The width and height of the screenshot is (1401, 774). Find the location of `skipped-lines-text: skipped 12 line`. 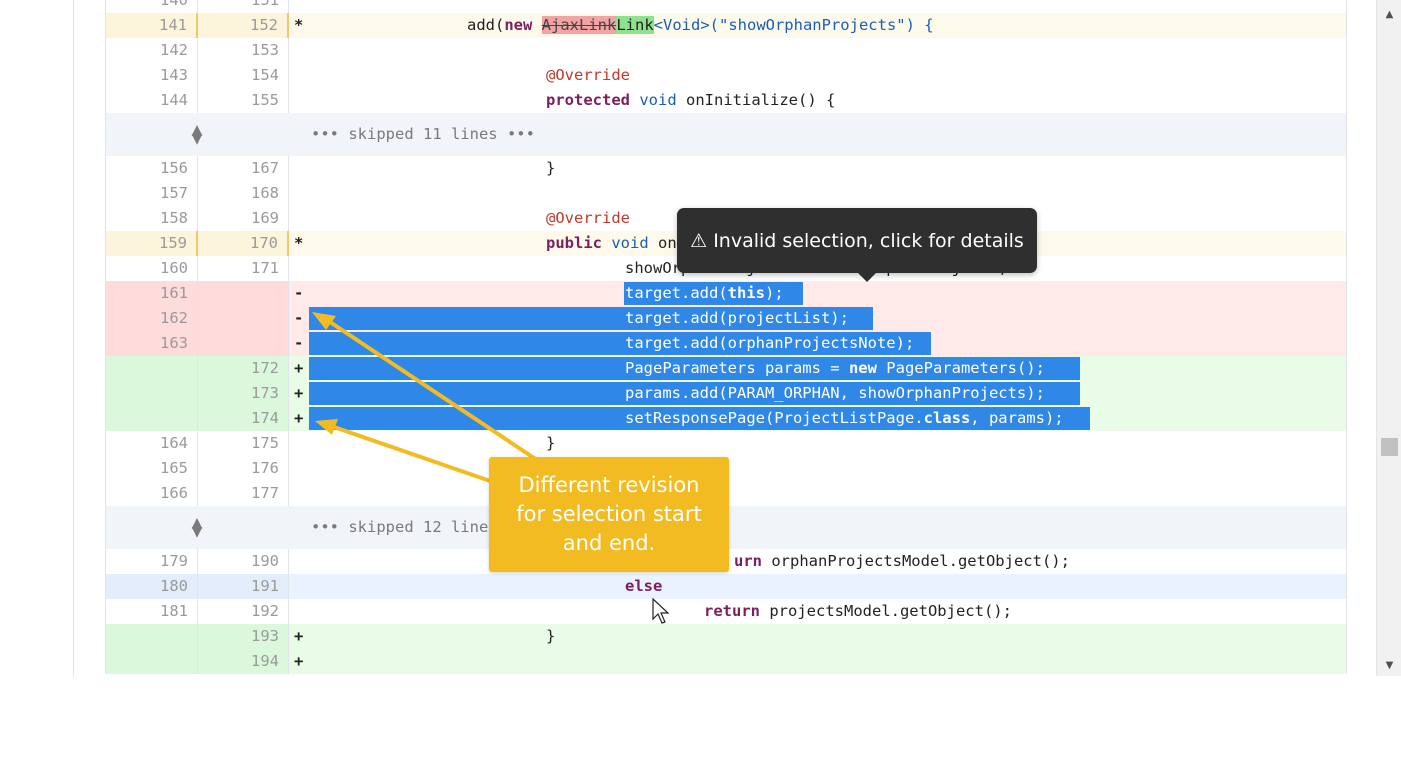

skipped-lines-text: skipped 12 line is located at coordinates (418, 527).